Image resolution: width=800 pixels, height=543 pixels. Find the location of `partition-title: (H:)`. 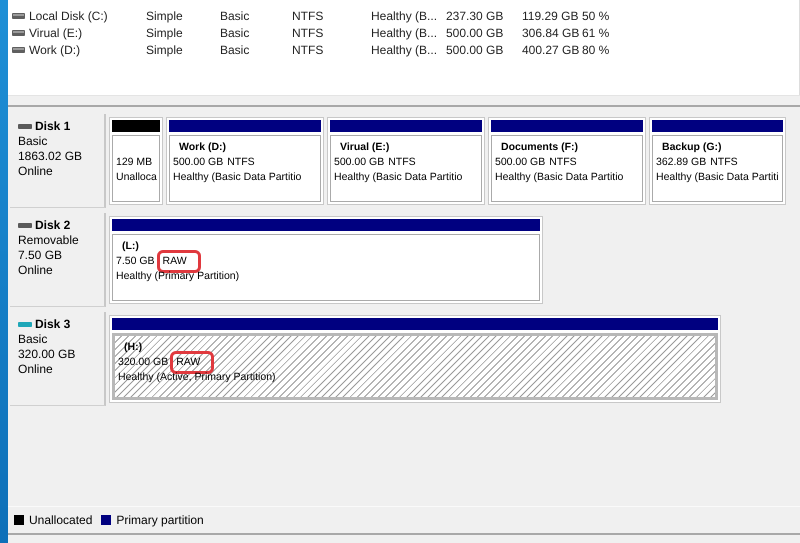

partition-title: (H:) is located at coordinates (133, 347).